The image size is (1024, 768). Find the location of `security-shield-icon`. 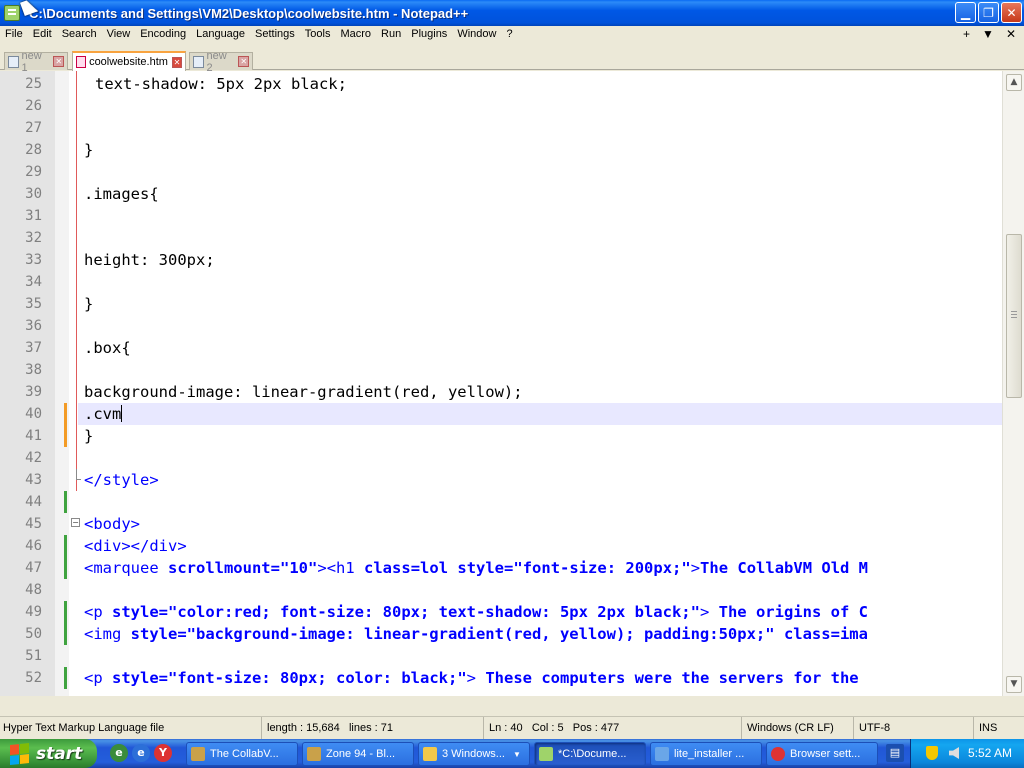

security-shield-icon is located at coordinates (932, 753).